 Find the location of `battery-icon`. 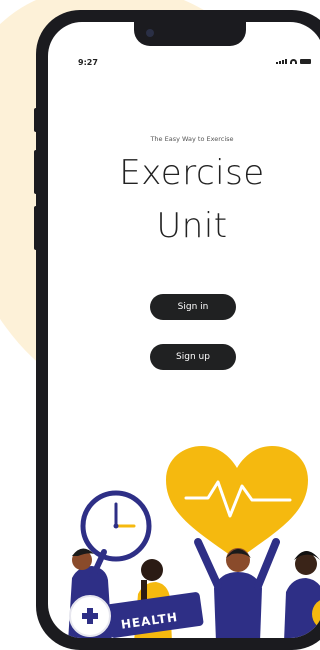

battery-icon is located at coordinates (305, 61).